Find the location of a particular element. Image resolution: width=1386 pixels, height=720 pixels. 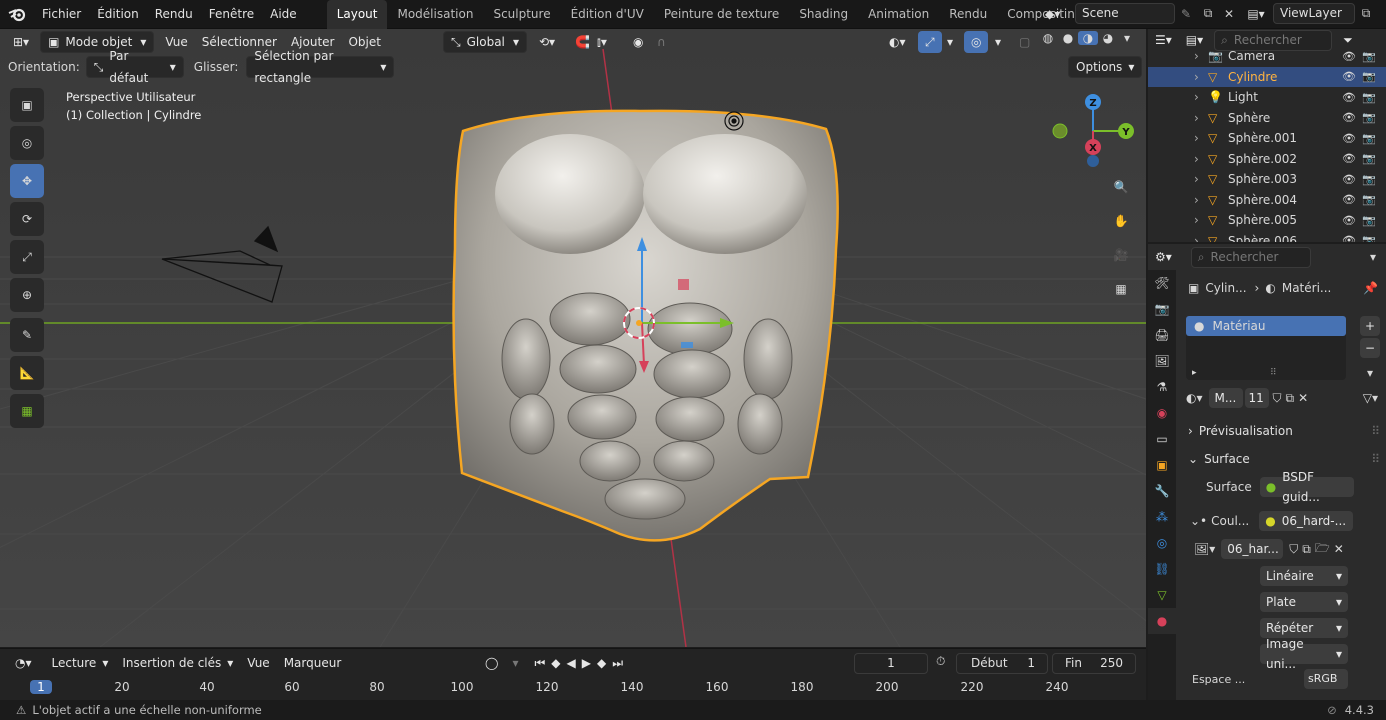

proportional-edit-icon: ◉ is located at coordinates (638, 42).